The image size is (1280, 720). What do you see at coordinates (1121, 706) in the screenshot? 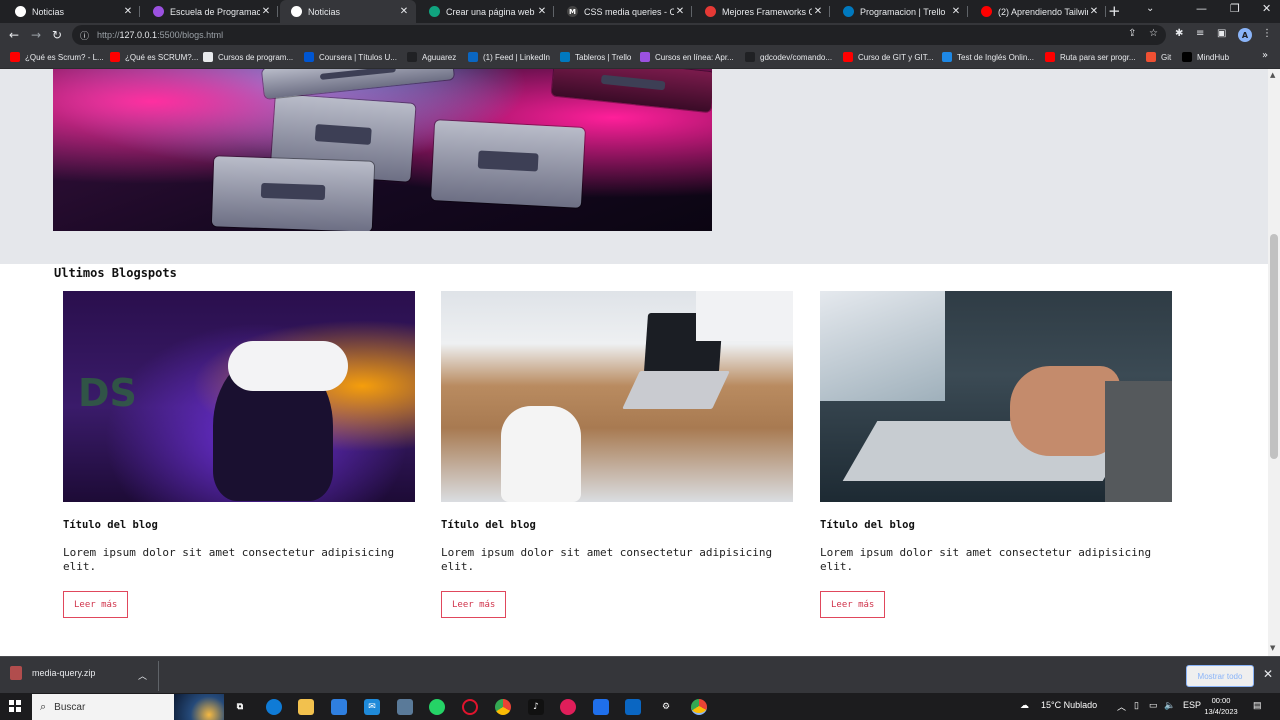
I see `tray-chevron-icon: ︿` at bounding box center [1121, 706].